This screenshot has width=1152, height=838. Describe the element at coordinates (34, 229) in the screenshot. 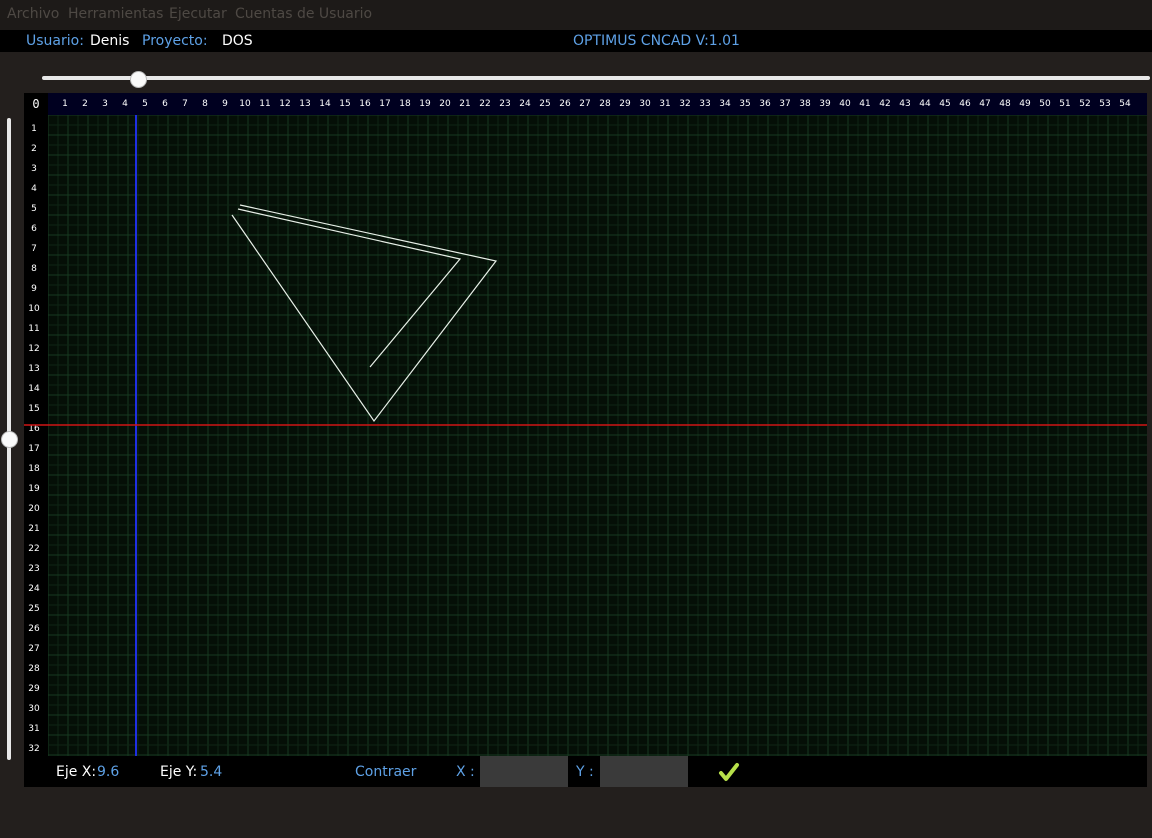

I see `y-ruler-label: 6` at that location.